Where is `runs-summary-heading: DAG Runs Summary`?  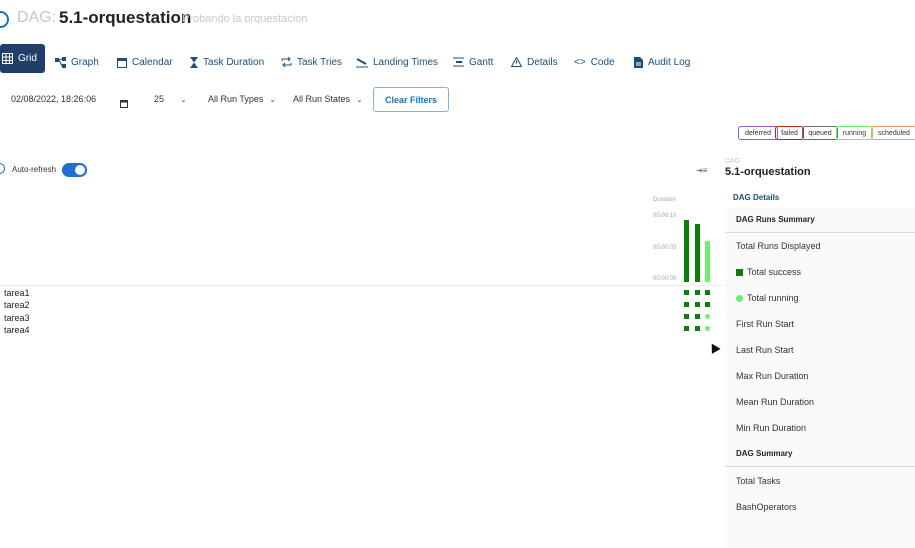
runs-summary-heading: DAG Runs Summary is located at coordinates (775, 219).